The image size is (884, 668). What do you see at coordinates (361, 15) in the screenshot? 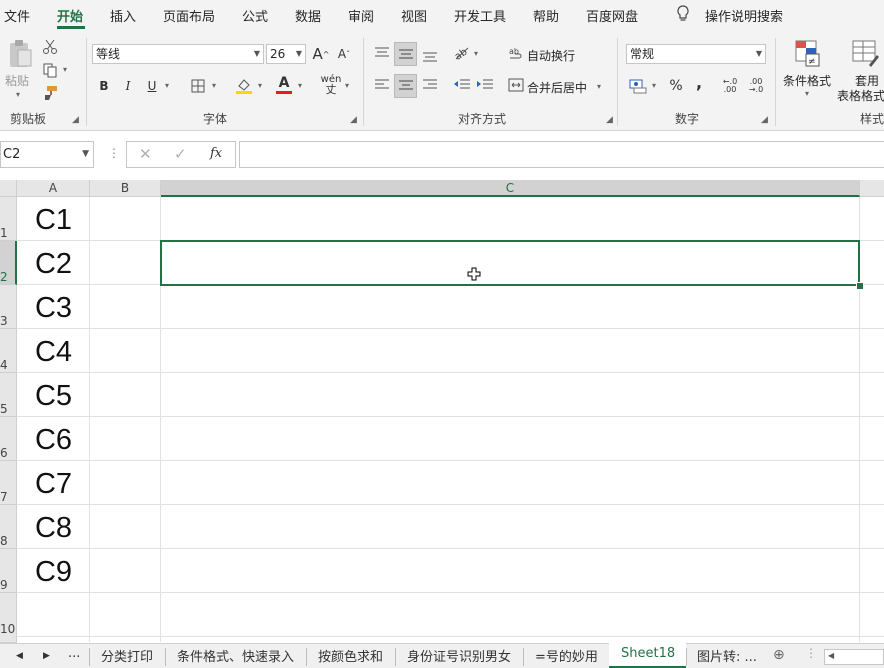
I see `menu-review: 审阅` at bounding box center [361, 15].